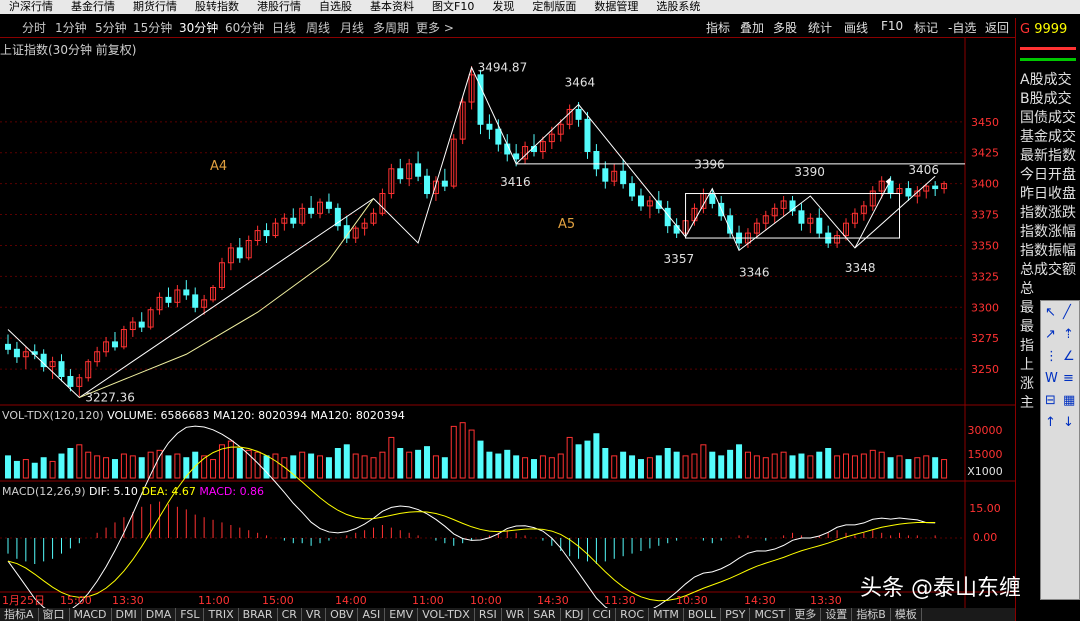 This screenshot has width=1080, height=621. What do you see at coordinates (428, 600) in the screenshot?
I see `time-tick-label: 11:00` at bounding box center [428, 600].